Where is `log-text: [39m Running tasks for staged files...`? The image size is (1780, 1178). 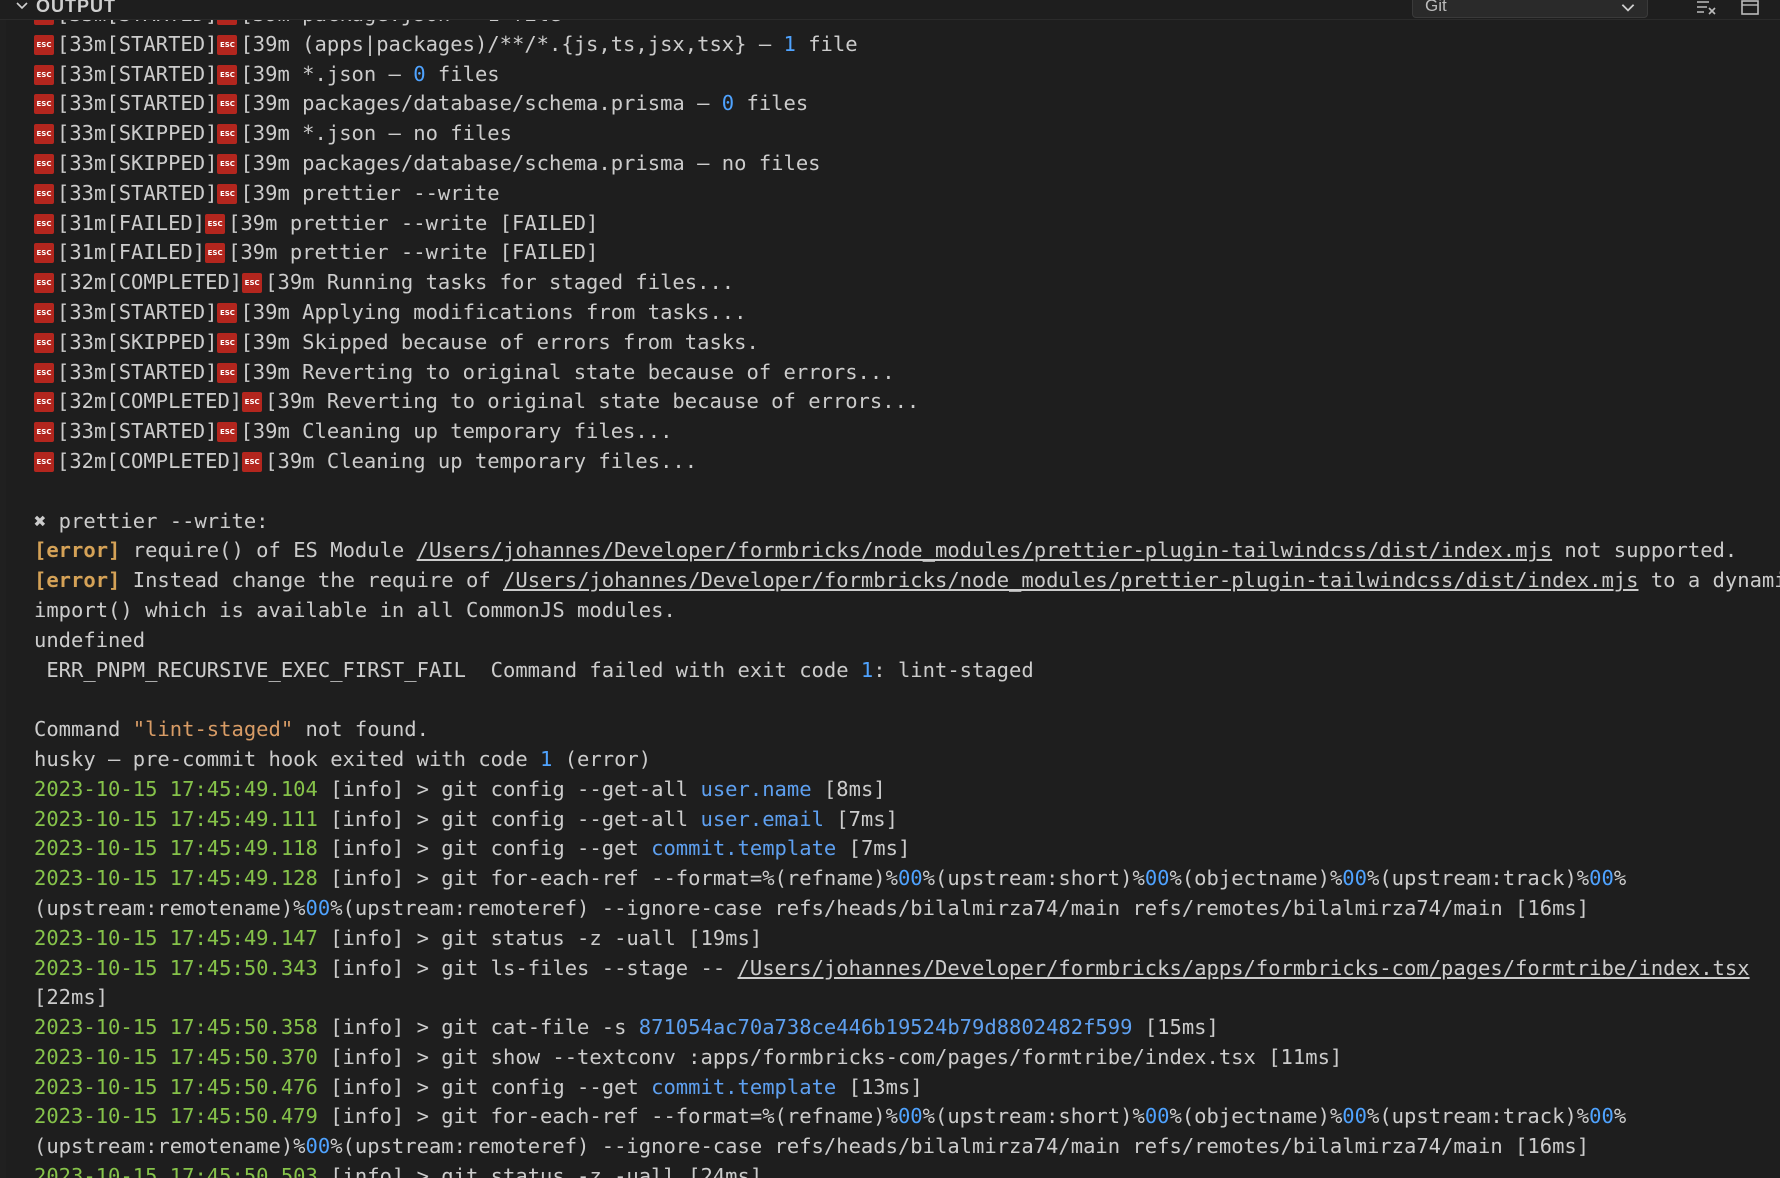 log-text: [39m Running tasks for staged files... is located at coordinates (500, 282).